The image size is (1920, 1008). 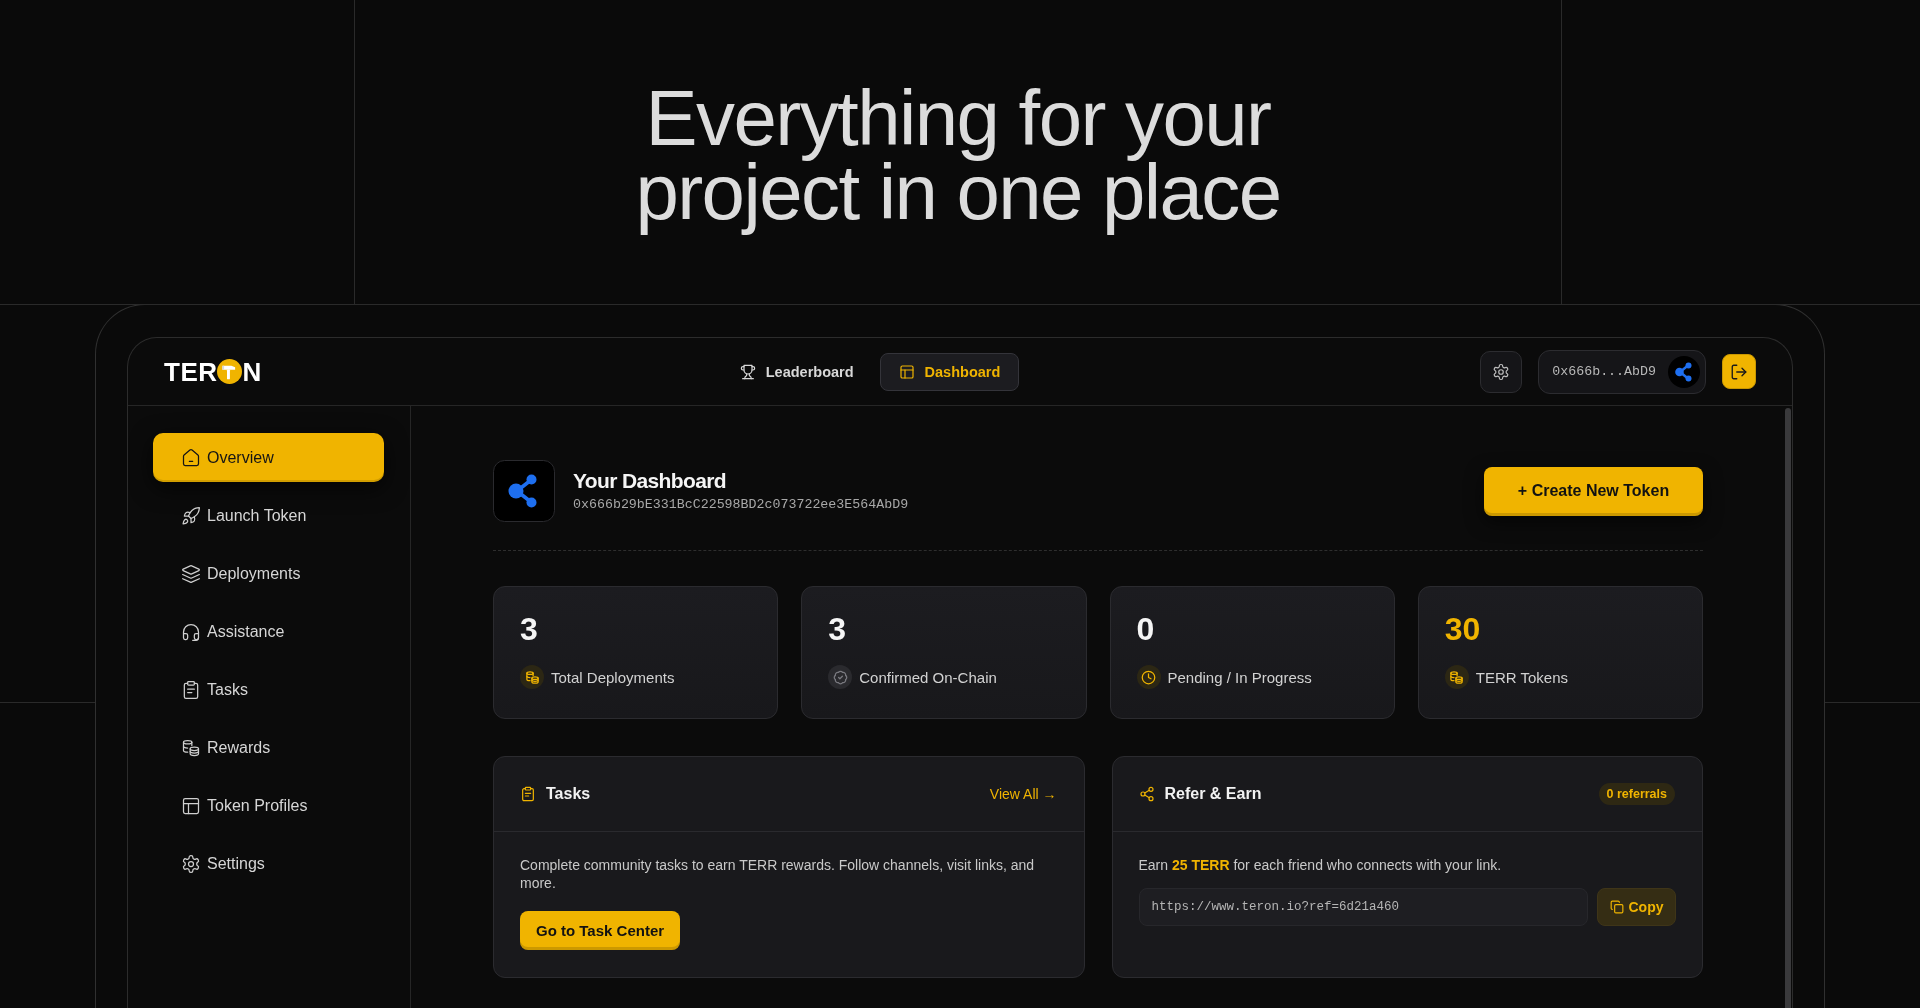 What do you see at coordinates (1023, 794) in the screenshot?
I see `view-all-link: View All →` at bounding box center [1023, 794].